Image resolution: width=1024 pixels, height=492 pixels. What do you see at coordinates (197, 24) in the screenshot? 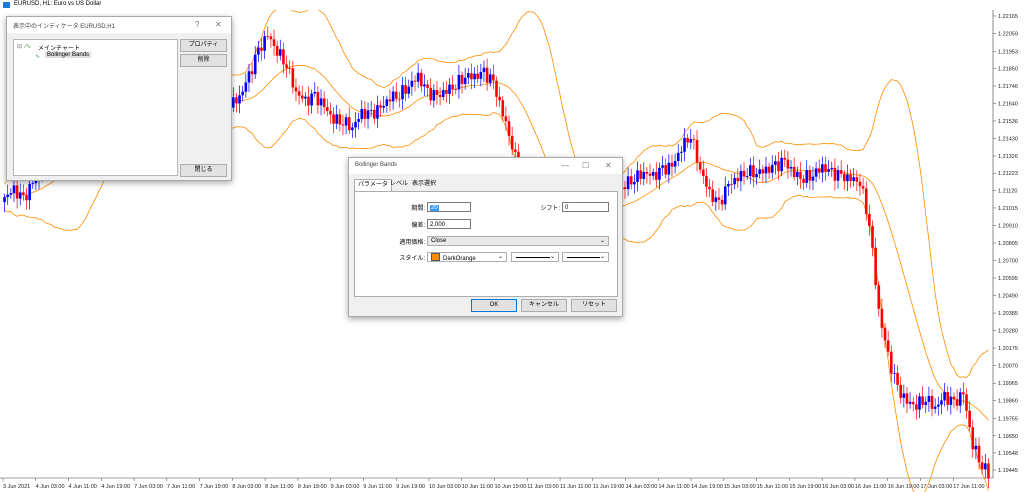
I see `help-button: ?` at bounding box center [197, 24].